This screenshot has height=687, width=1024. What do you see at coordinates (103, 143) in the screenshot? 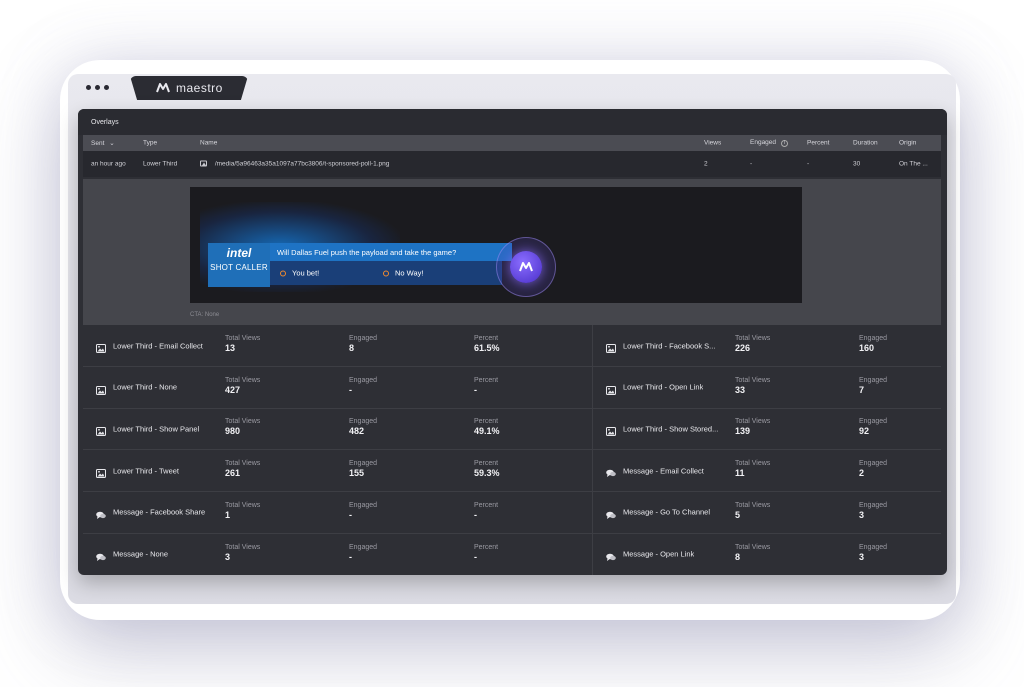
I see `column-sent: Sent ⌄` at bounding box center [103, 143].